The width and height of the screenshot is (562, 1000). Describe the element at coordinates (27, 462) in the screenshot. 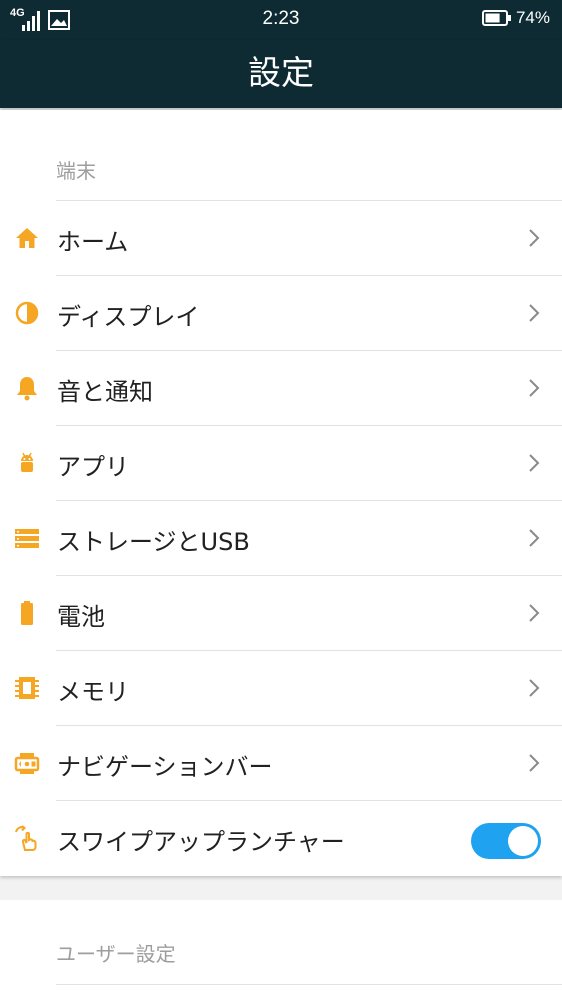

I see `android-icon` at that location.